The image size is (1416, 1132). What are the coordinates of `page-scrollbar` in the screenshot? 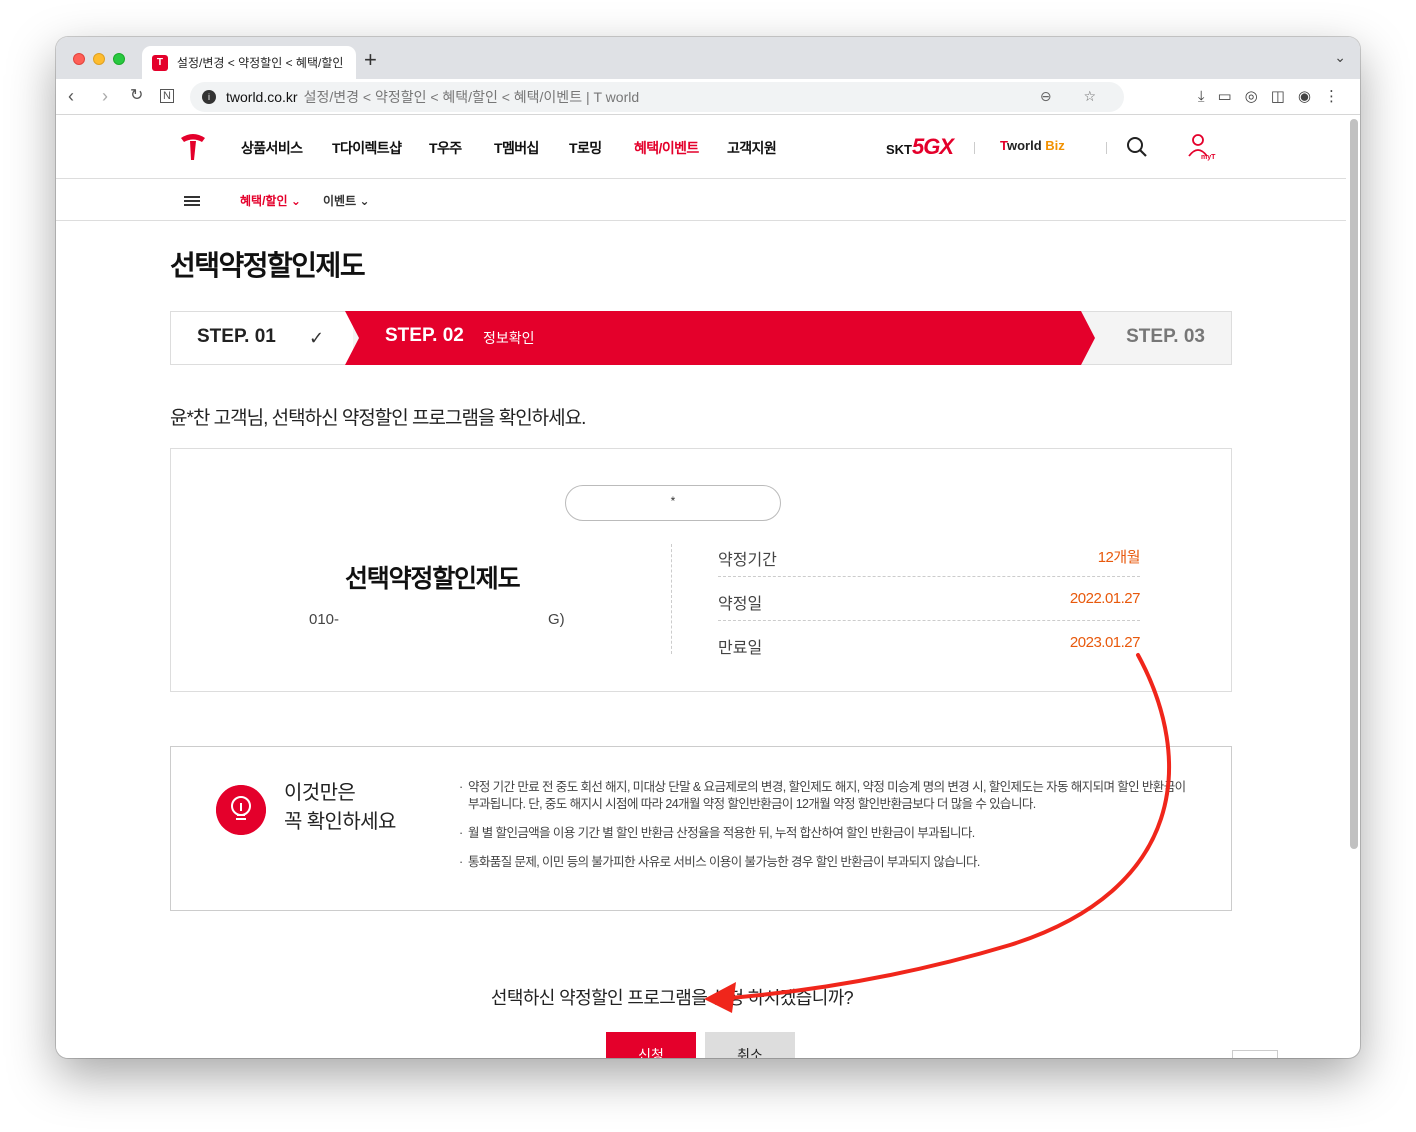 It's located at (1354, 484).